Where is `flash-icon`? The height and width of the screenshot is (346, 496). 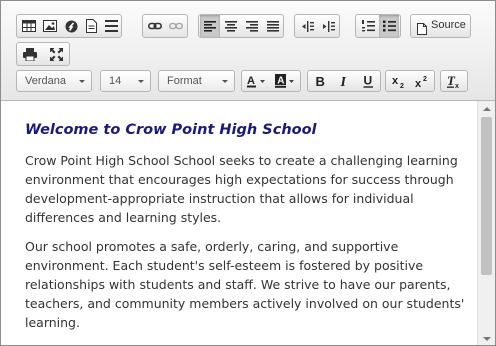 flash-icon is located at coordinates (71, 26).